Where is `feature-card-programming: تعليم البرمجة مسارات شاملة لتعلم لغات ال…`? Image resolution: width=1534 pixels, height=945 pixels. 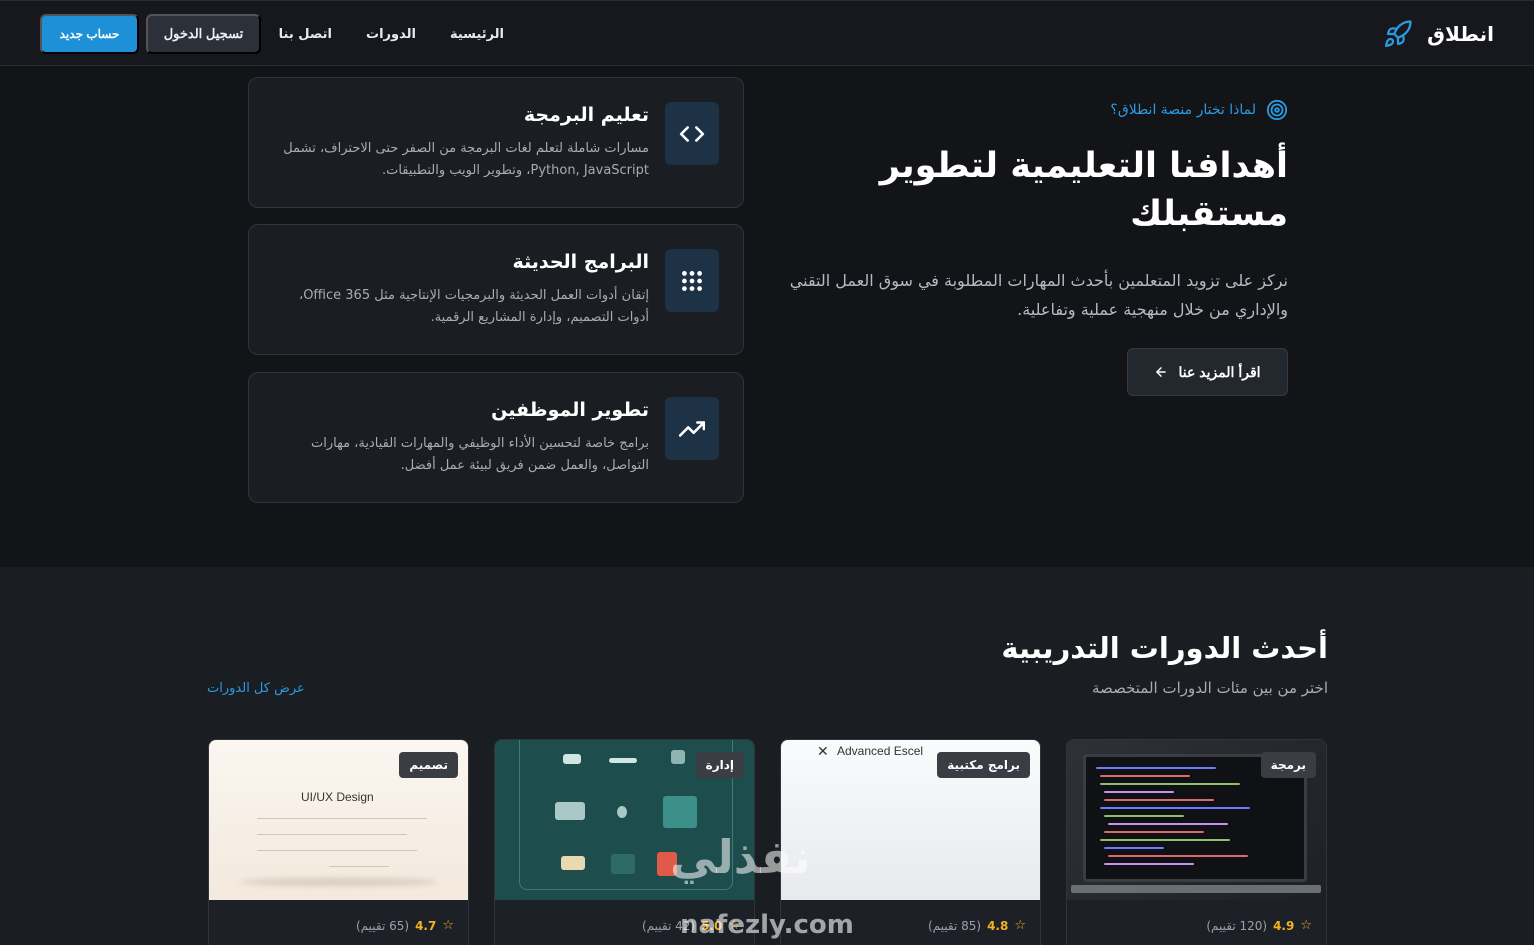 feature-card-programming: تعليم البرمجة مسارات شاملة لتعلم لغات ال… is located at coordinates (496, 142).